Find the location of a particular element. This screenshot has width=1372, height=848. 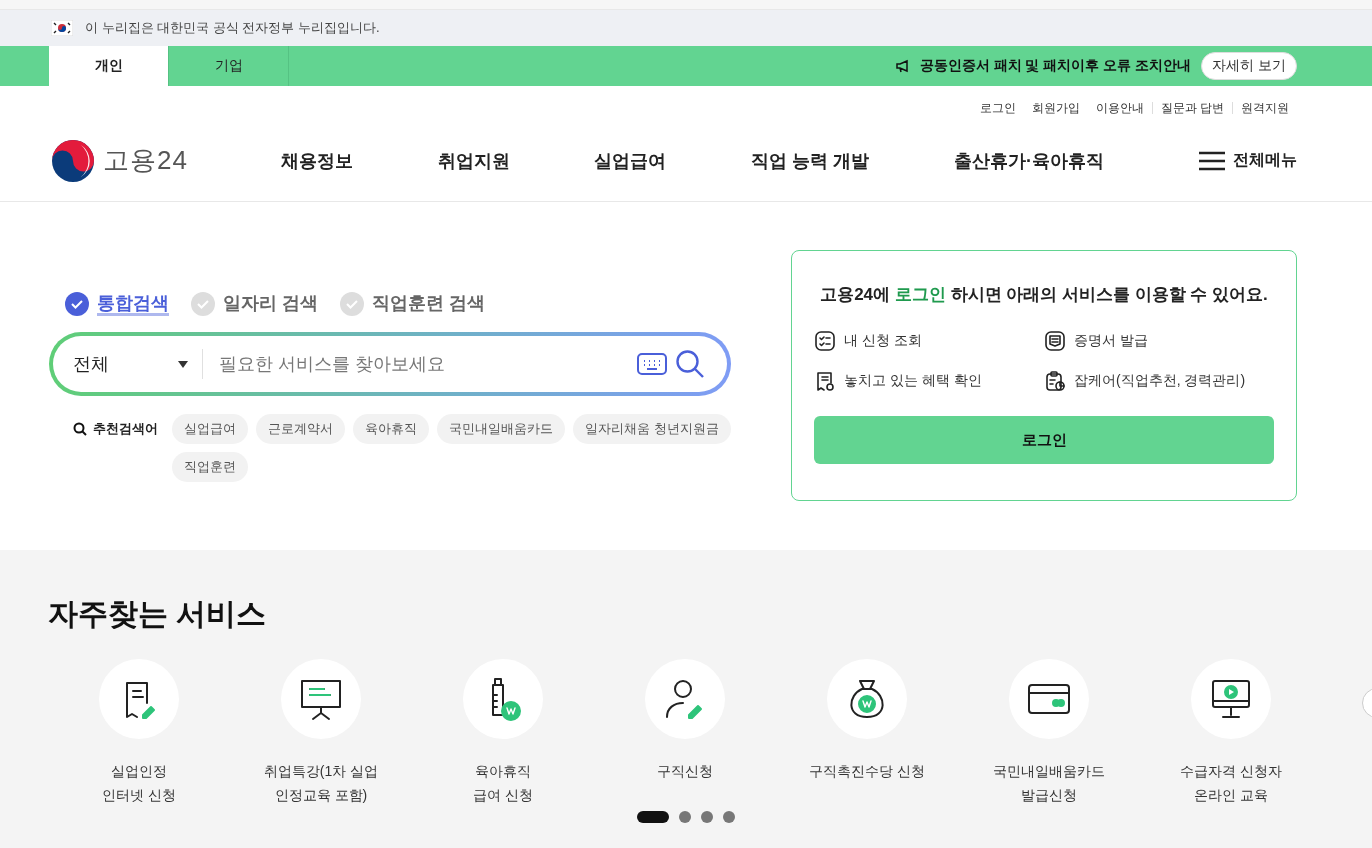

search-type-option: 일자리 검색 is located at coordinates (254, 304).